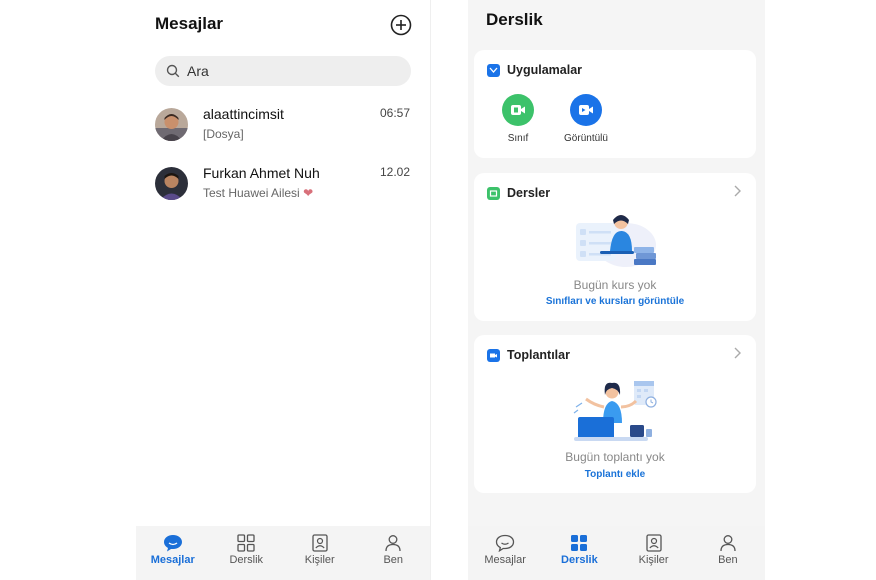  What do you see at coordinates (615, 457) in the screenshot?
I see `empty-text: Bugün toplantı yok` at bounding box center [615, 457].